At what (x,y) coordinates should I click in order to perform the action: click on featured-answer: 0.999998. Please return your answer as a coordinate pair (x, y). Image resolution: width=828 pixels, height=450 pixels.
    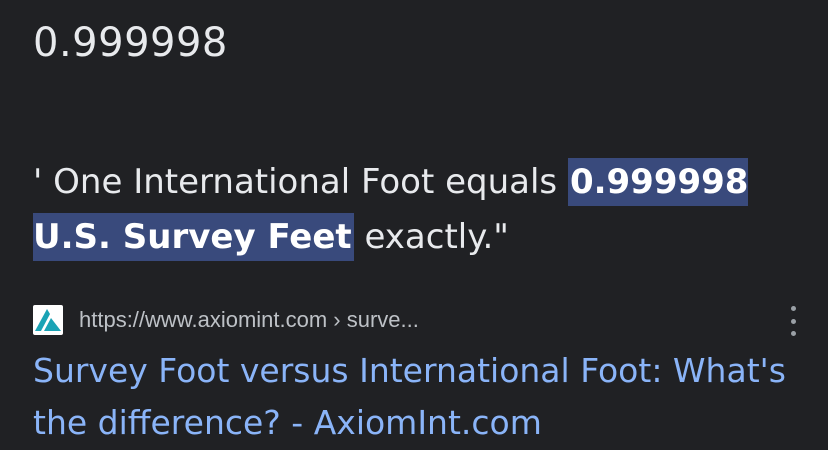
    Looking at the image, I should click on (130, 43).